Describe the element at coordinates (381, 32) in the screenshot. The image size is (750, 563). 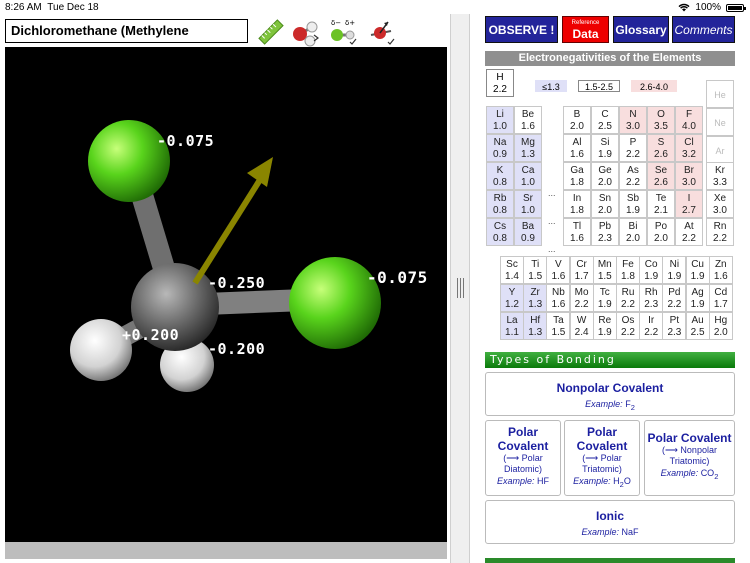
I see `dipole-arrow-icon` at that location.